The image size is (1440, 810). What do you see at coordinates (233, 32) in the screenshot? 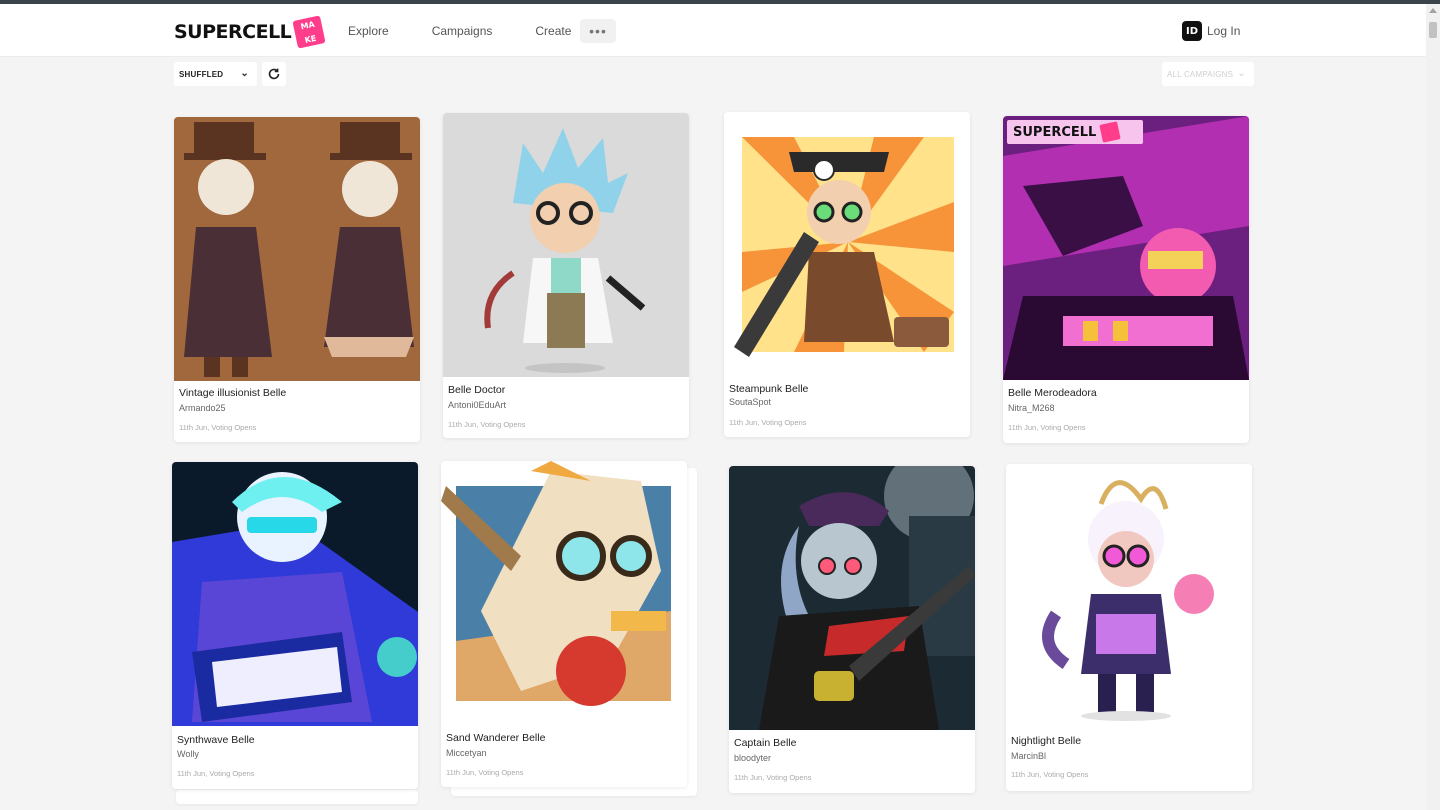
I see `logo-wordmark: SUPERCELL` at bounding box center [233, 32].